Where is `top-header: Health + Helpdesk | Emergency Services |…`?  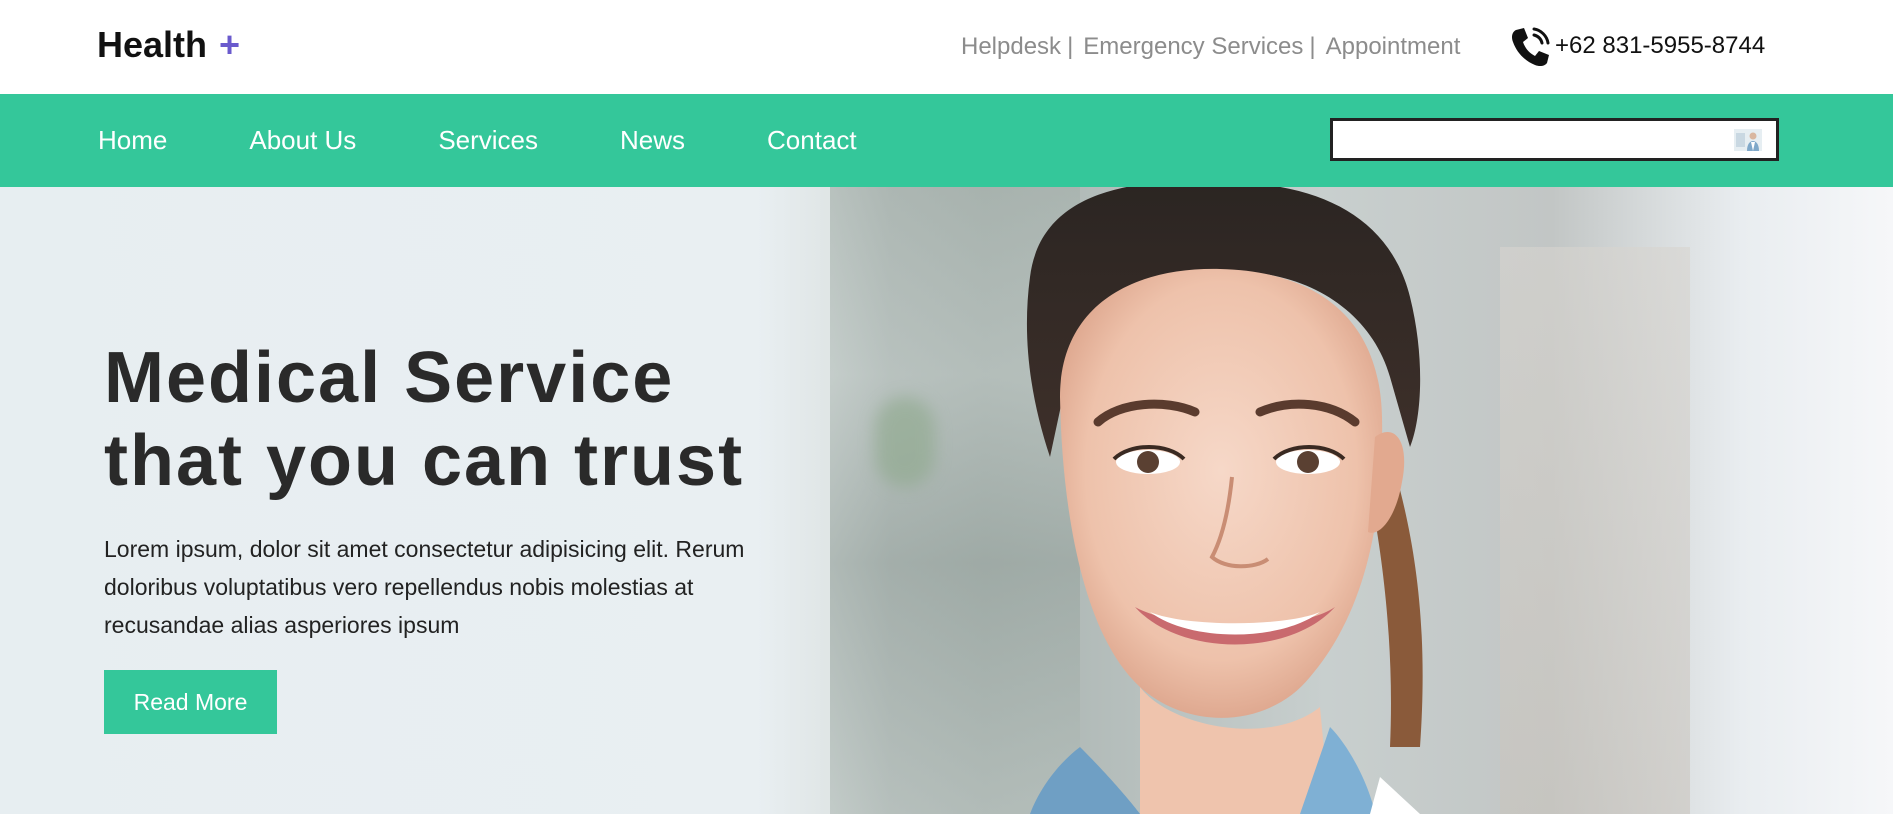
top-header: Health + Helpdesk | Emergency Services |… is located at coordinates (946, 47).